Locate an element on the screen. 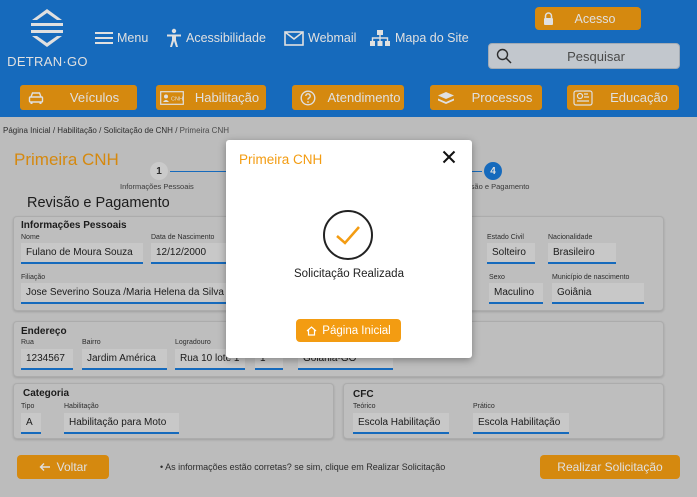  modal-title: Primeira CNH is located at coordinates (281, 159).